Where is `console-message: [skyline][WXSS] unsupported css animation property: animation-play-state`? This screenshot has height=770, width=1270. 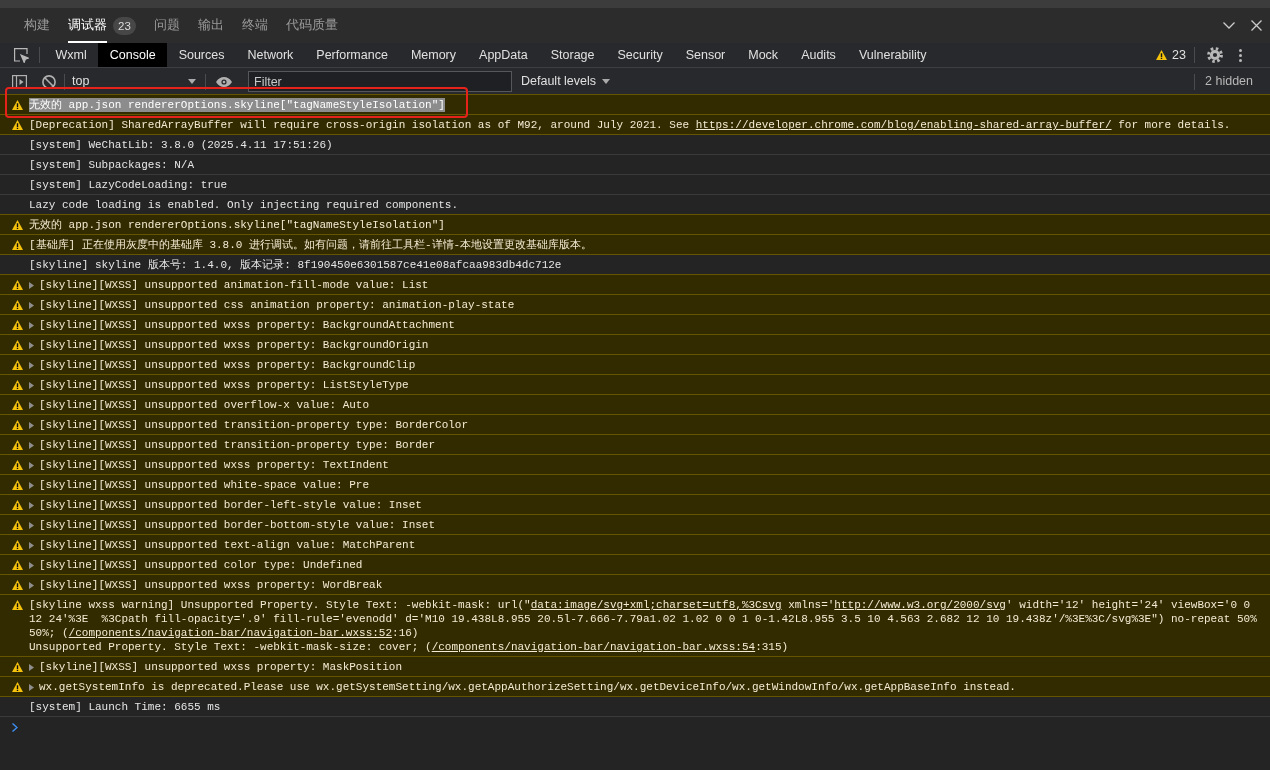 console-message: [skyline][WXSS] unsupported css animation property: animation-play-state is located at coordinates (277, 305).